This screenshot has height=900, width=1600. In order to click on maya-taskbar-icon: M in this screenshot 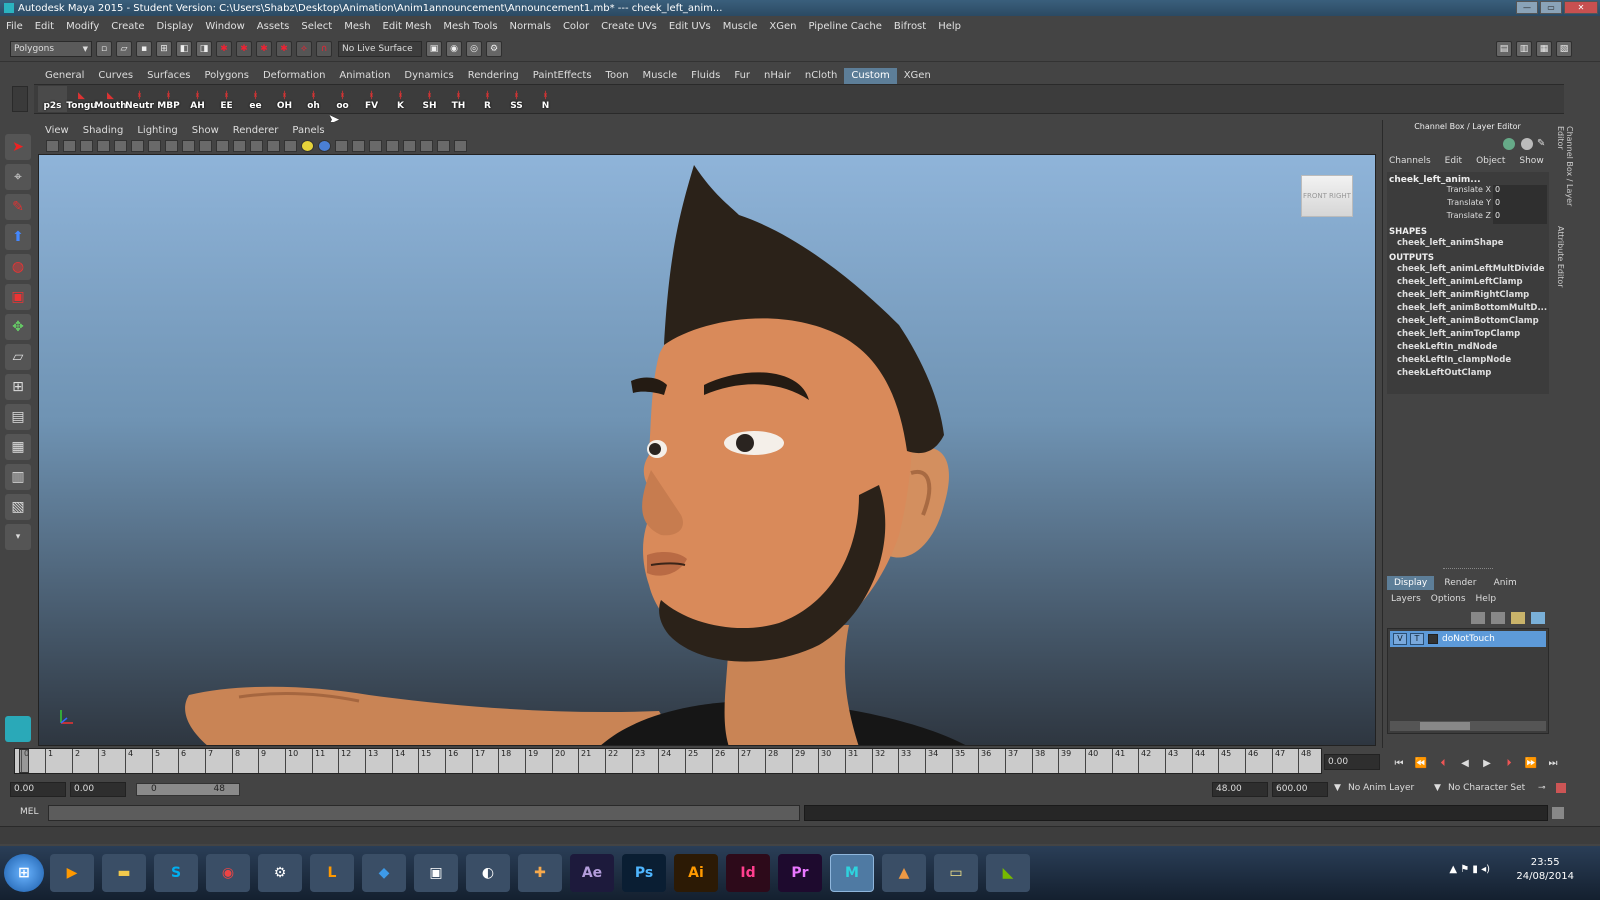, I will do `click(852, 873)`.